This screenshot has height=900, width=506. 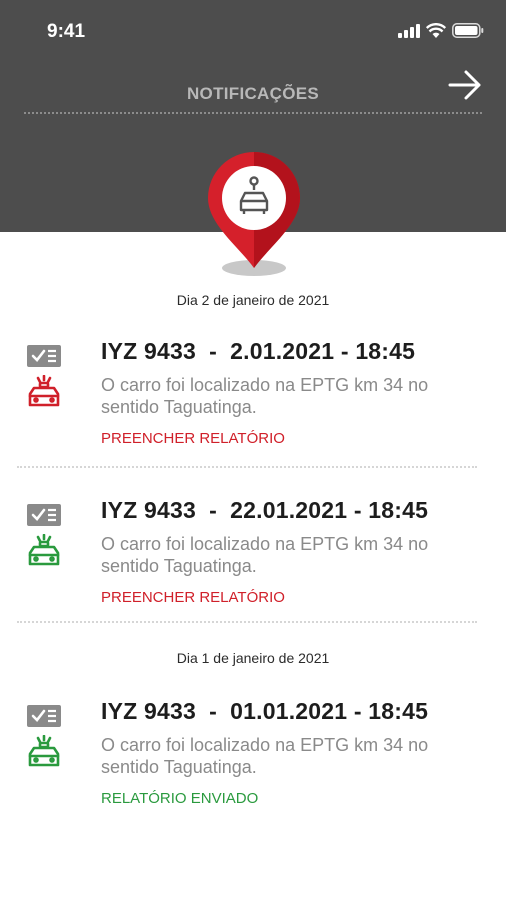 What do you see at coordinates (254, 214) in the screenshot?
I see `location-pin-icon` at bounding box center [254, 214].